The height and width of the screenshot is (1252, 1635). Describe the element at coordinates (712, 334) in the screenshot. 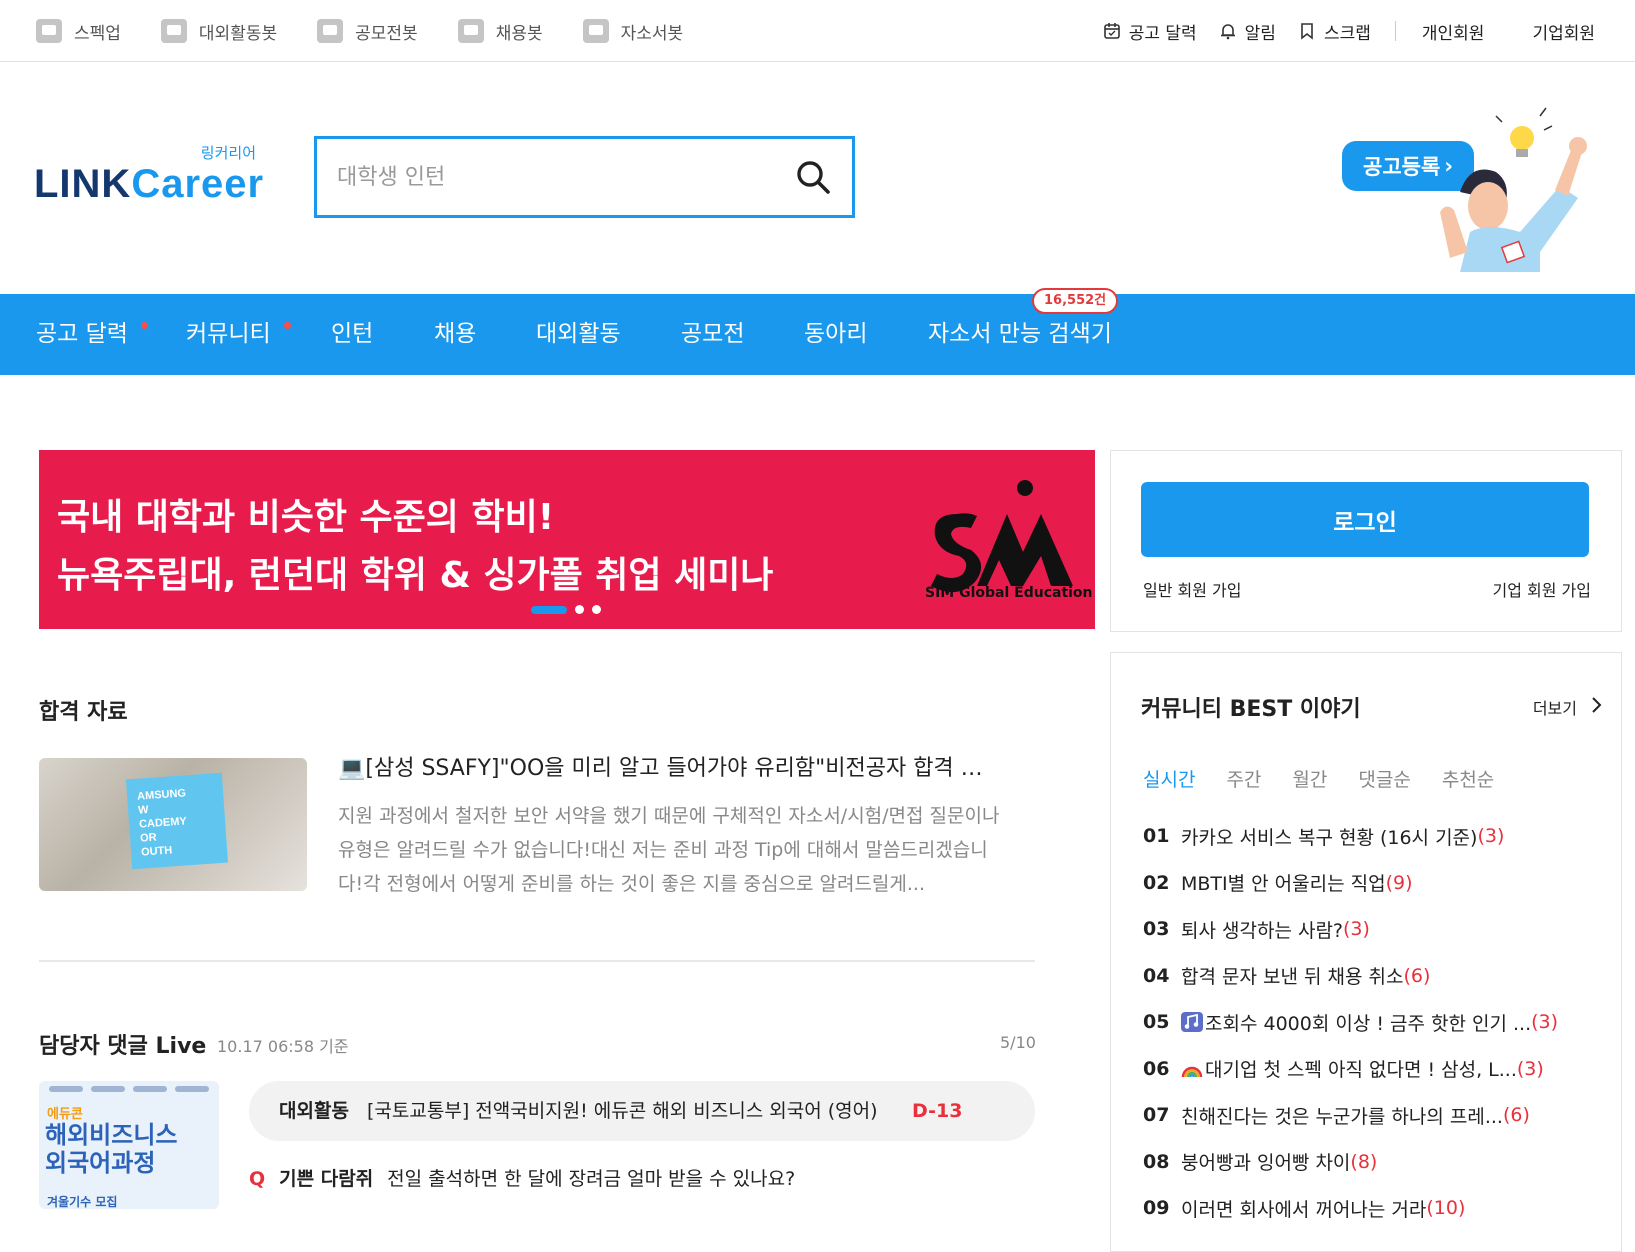

I see `nav-contest: 공모전` at that location.